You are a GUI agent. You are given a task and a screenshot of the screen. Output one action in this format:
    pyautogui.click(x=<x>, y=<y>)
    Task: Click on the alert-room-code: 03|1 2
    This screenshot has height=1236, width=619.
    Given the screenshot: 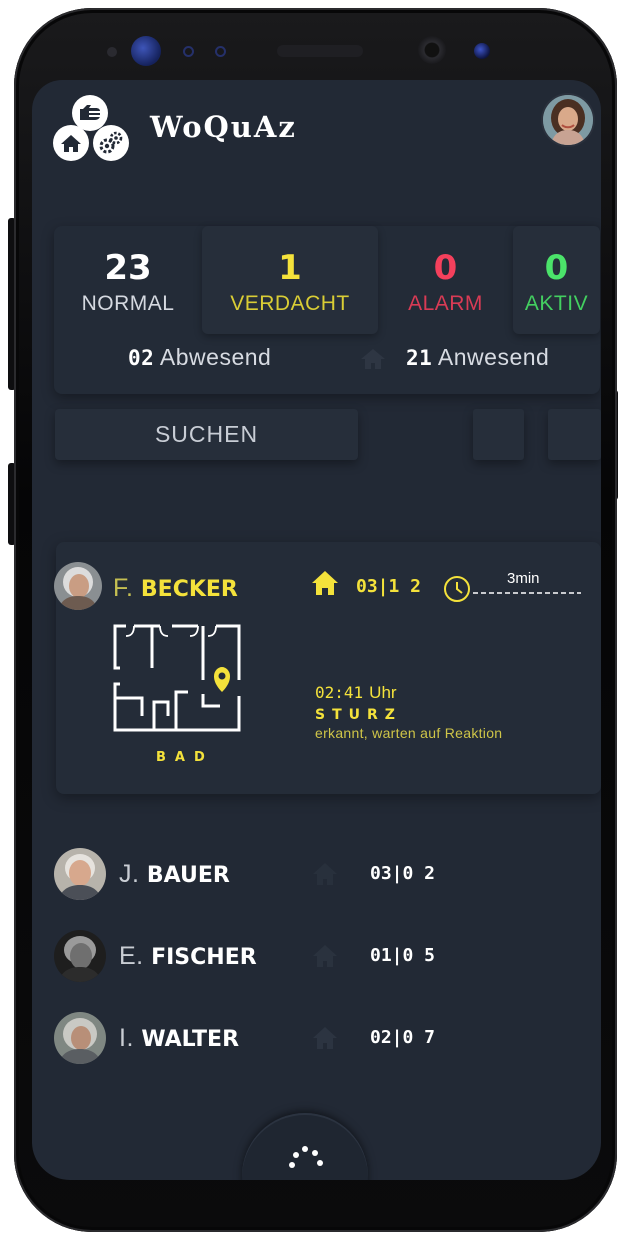 What is the action you would take?
    pyautogui.click(x=389, y=586)
    